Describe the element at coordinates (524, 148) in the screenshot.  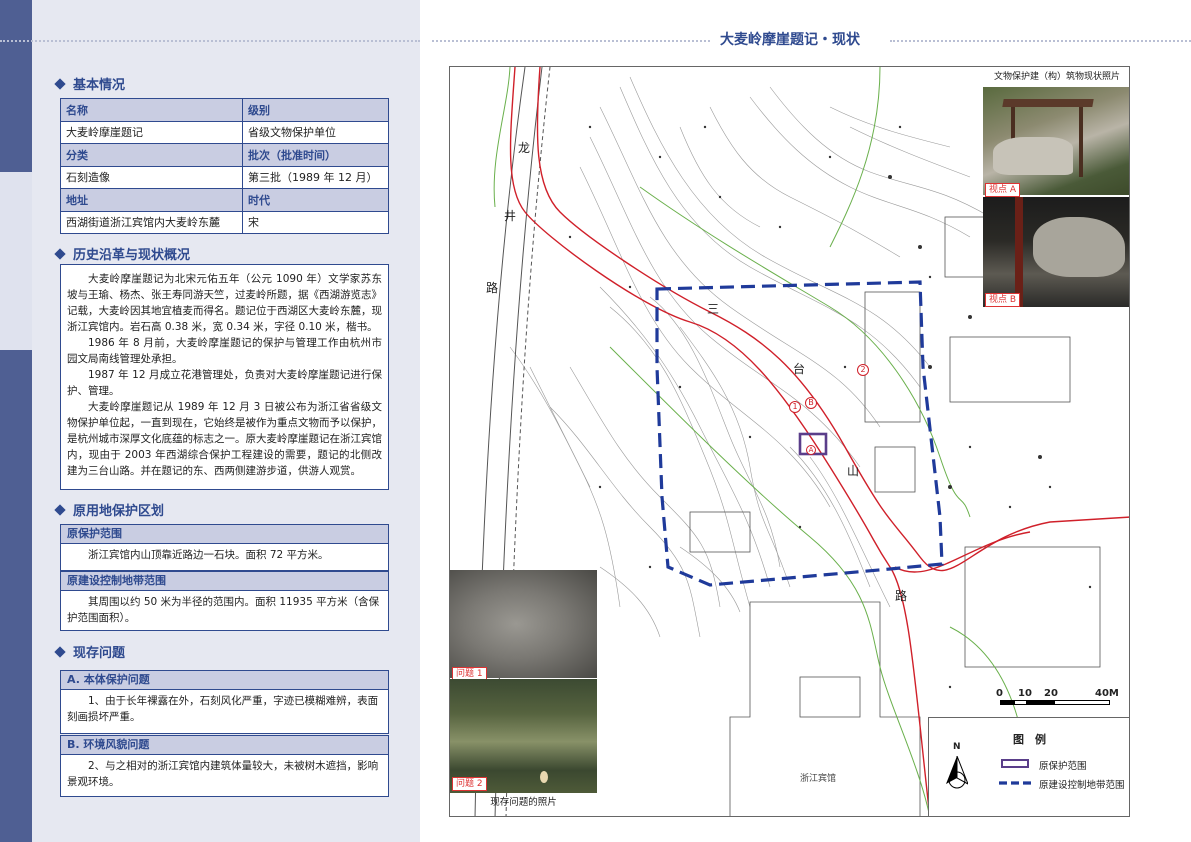
I see `road-label-longjing: 龙` at that location.